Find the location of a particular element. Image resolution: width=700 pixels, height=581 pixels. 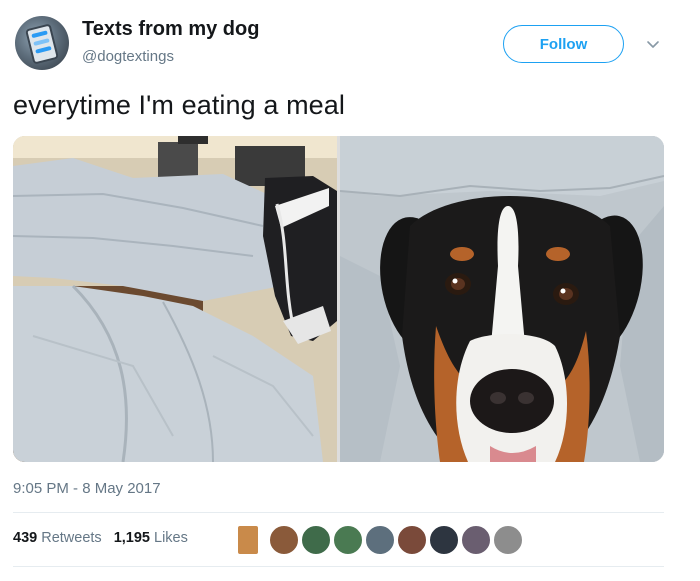

profile-avatar is located at coordinates (42, 43).